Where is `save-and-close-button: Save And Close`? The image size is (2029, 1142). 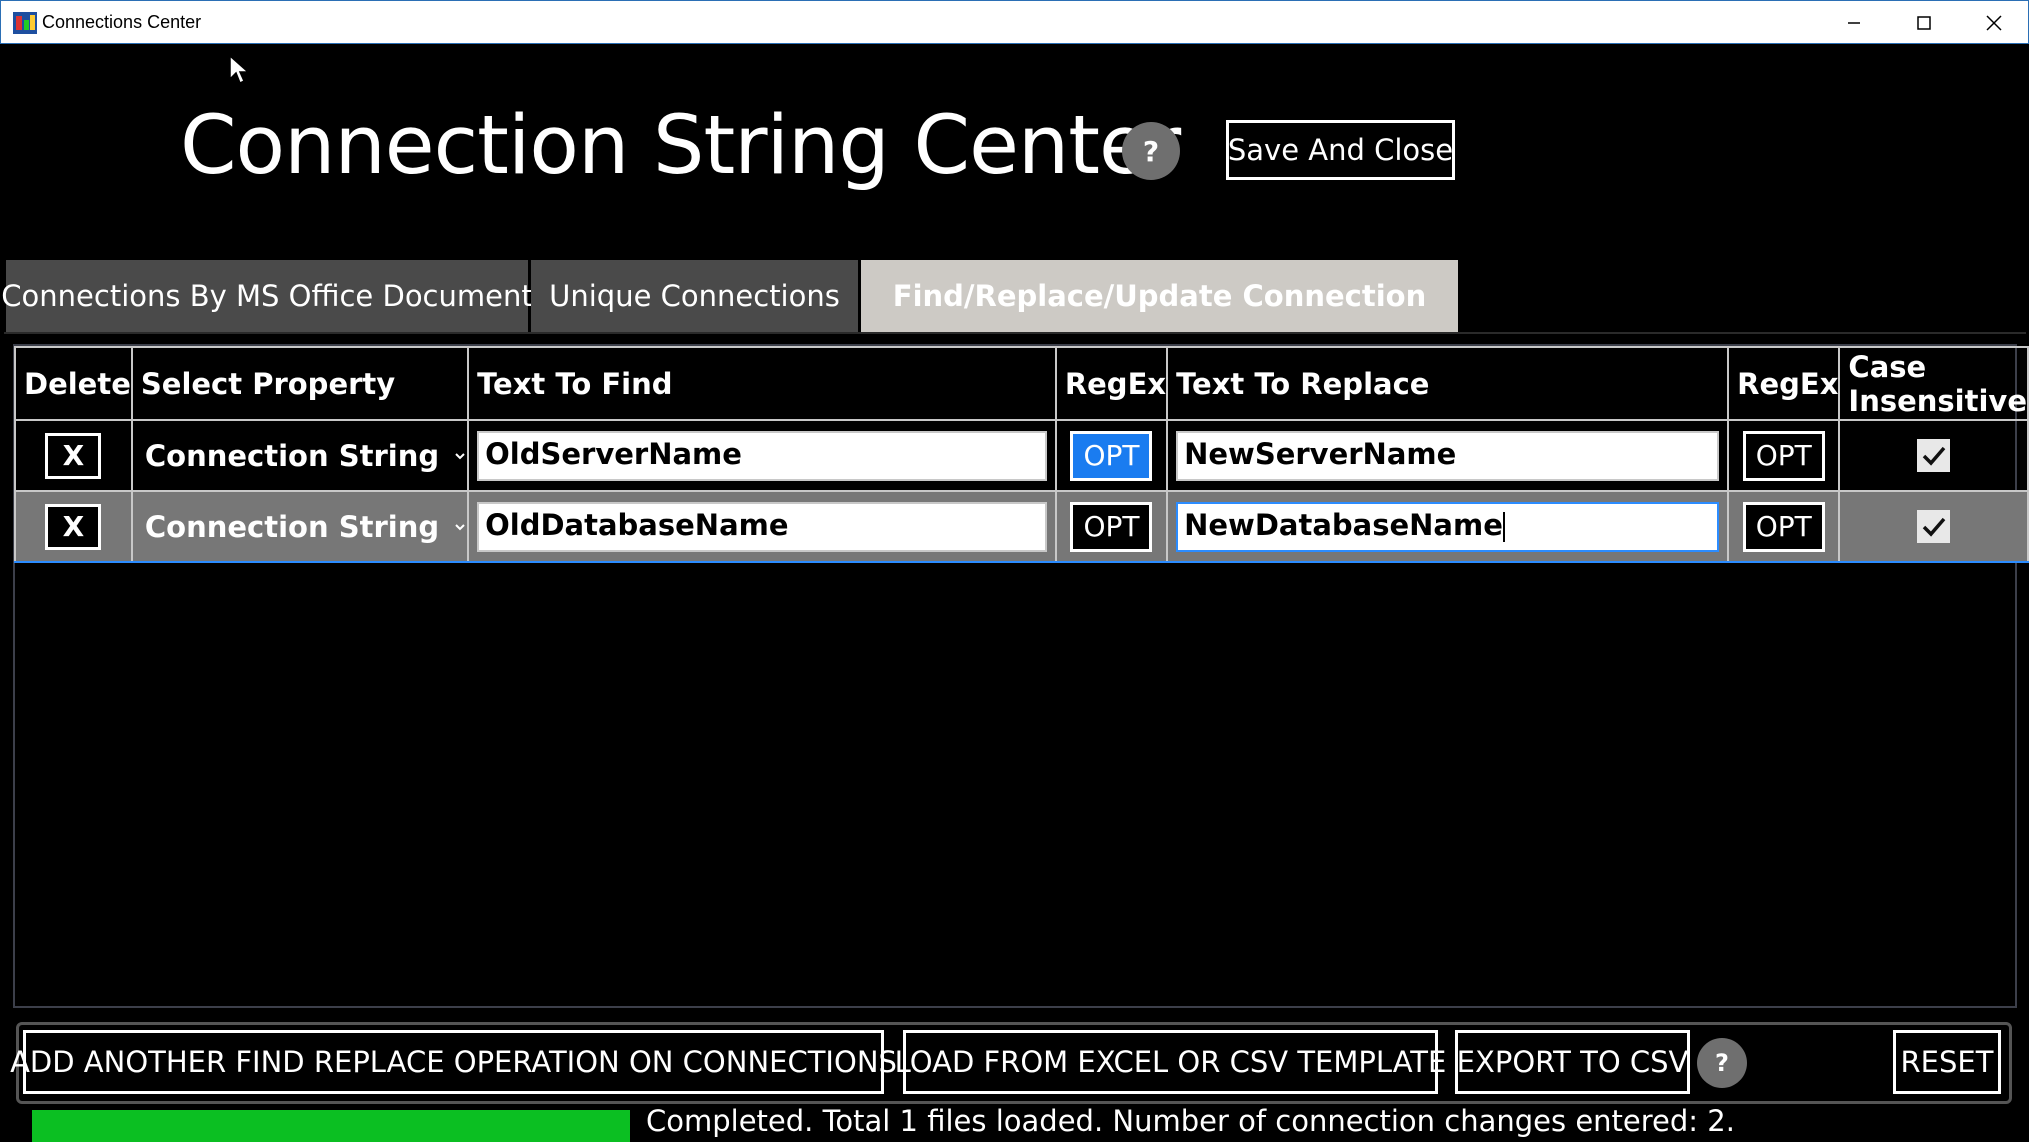 save-and-close-button: Save And Close is located at coordinates (1340, 150).